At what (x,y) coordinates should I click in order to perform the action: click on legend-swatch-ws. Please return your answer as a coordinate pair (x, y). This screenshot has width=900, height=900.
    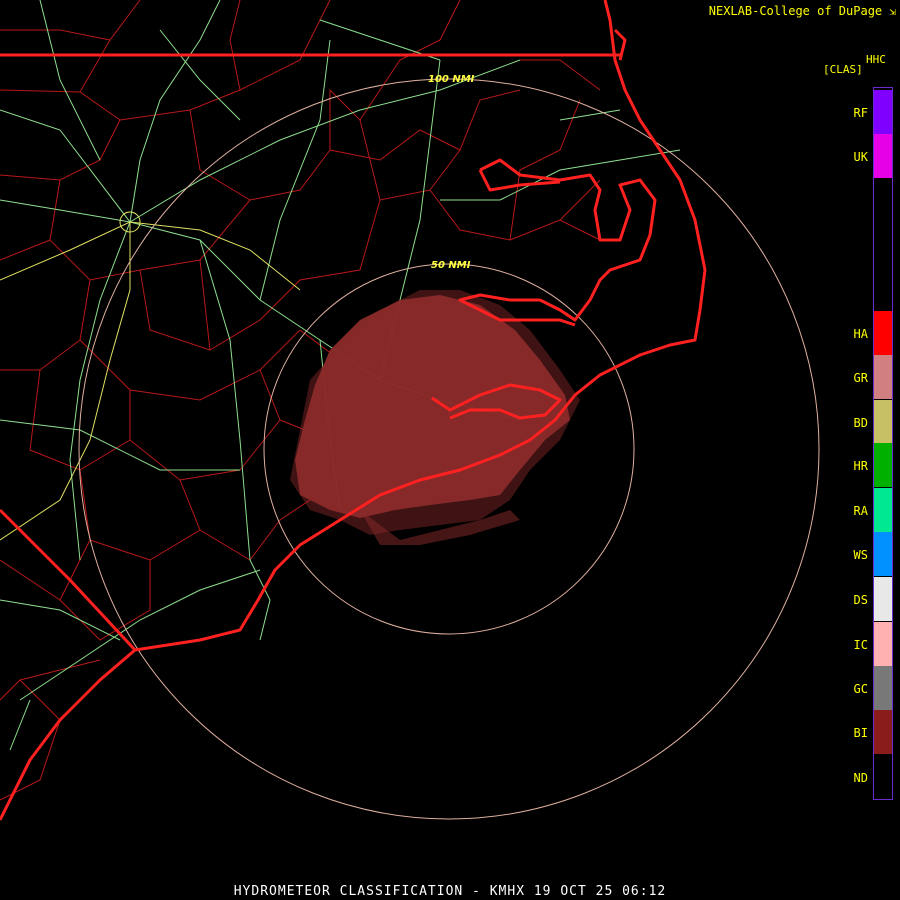
    Looking at the image, I should click on (883, 554).